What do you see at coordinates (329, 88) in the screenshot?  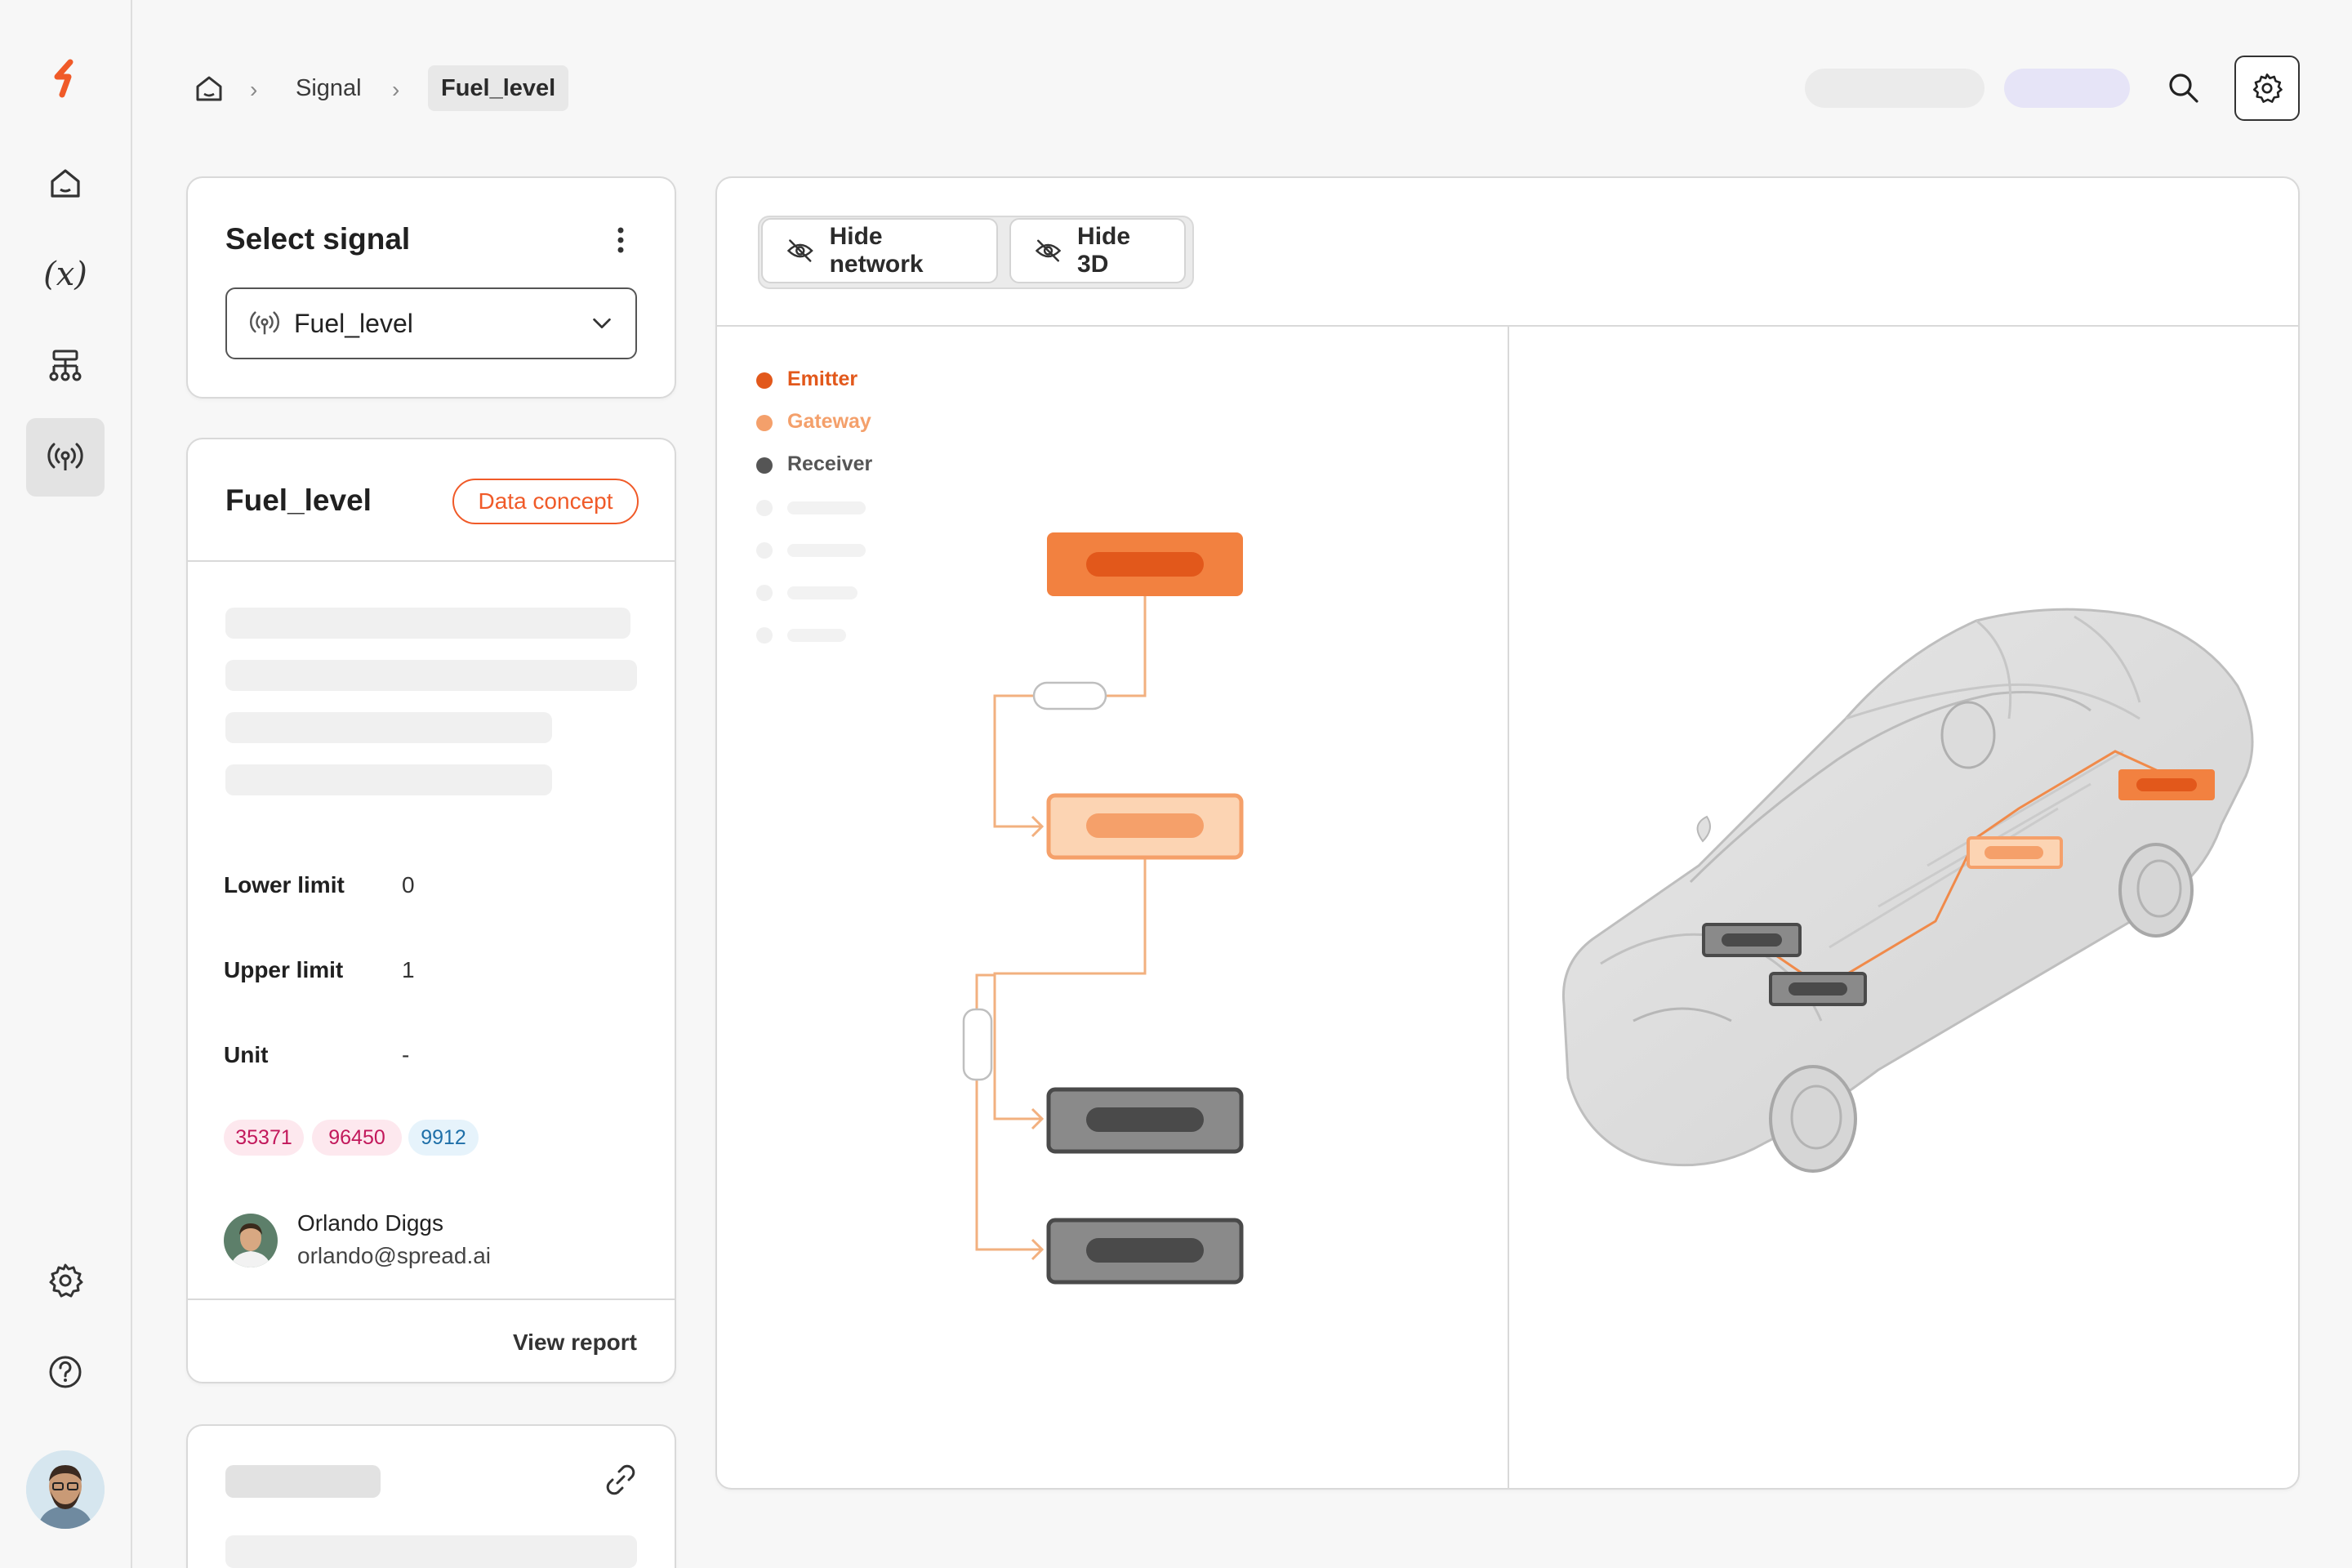 I see `breadcrumb-signal: Signal` at bounding box center [329, 88].